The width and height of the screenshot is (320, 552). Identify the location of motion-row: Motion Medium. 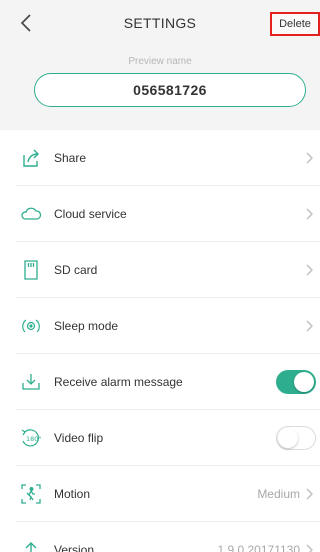
(160, 494).